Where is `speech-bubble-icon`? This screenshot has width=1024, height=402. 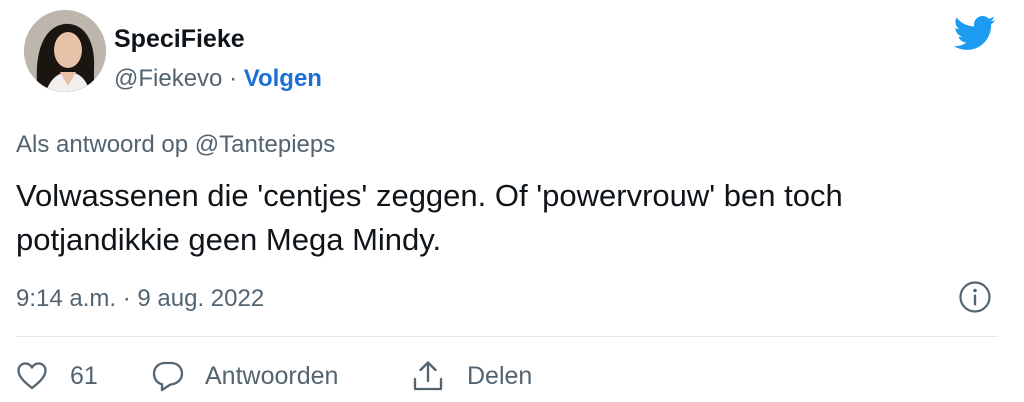
speech-bubble-icon is located at coordinates (168, 376).